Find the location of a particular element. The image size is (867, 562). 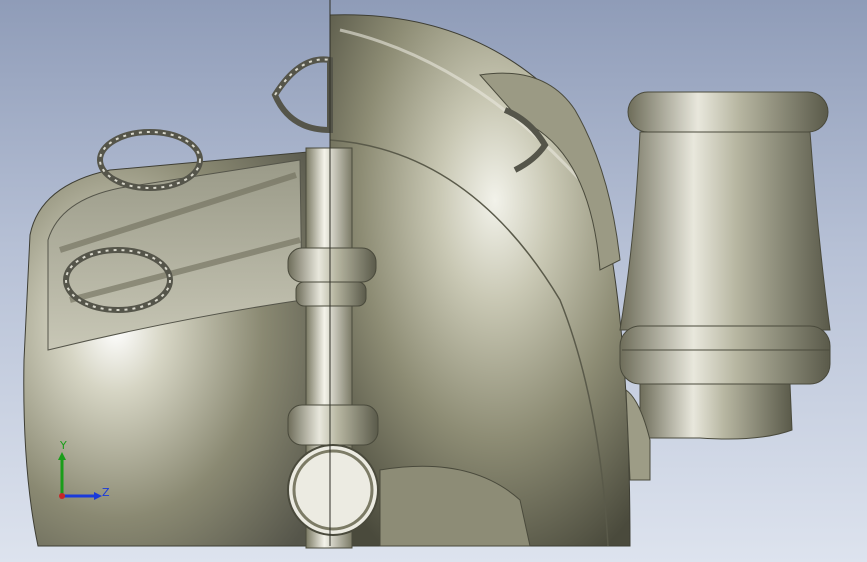

coordinate-triad: Y Z is located at coordinates (85, 475).